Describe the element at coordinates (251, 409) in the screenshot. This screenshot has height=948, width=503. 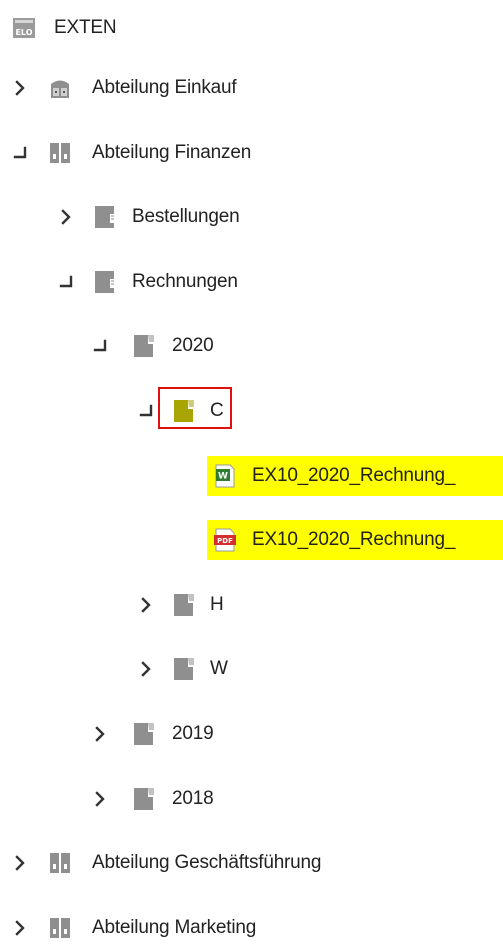
I see `tree-node-c: C` at that location.